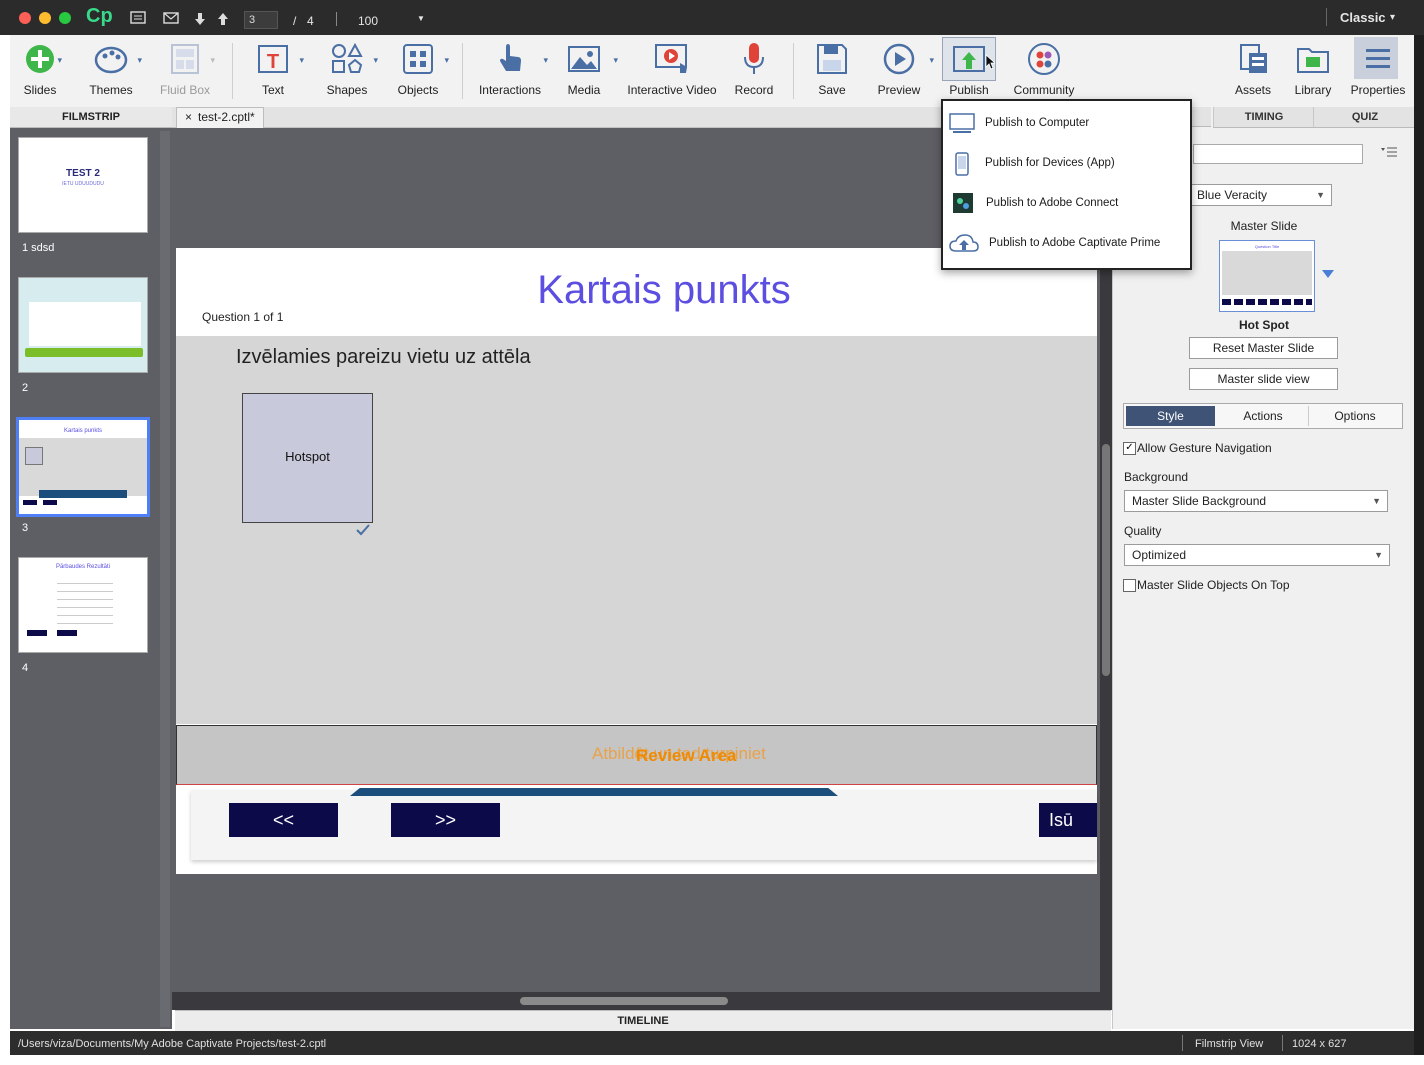 The image size is (1424, 1065). Describe the element at coordinates (1267, 273) in the screenshot. I see `master-thumb-body` at that location.